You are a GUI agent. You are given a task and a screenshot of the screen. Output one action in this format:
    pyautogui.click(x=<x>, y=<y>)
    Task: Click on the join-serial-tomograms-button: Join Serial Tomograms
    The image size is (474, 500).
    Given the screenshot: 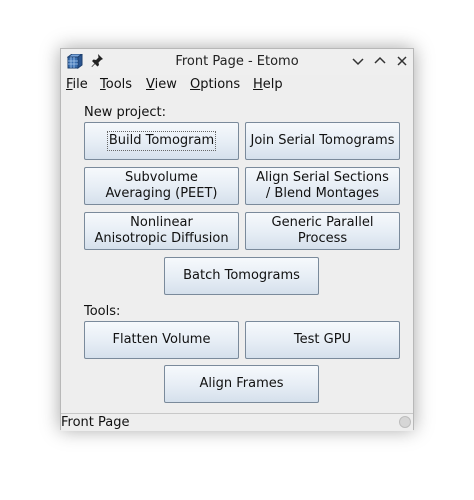 What is the action you would take?
    pyautogui.click(x=322, y=141)
    